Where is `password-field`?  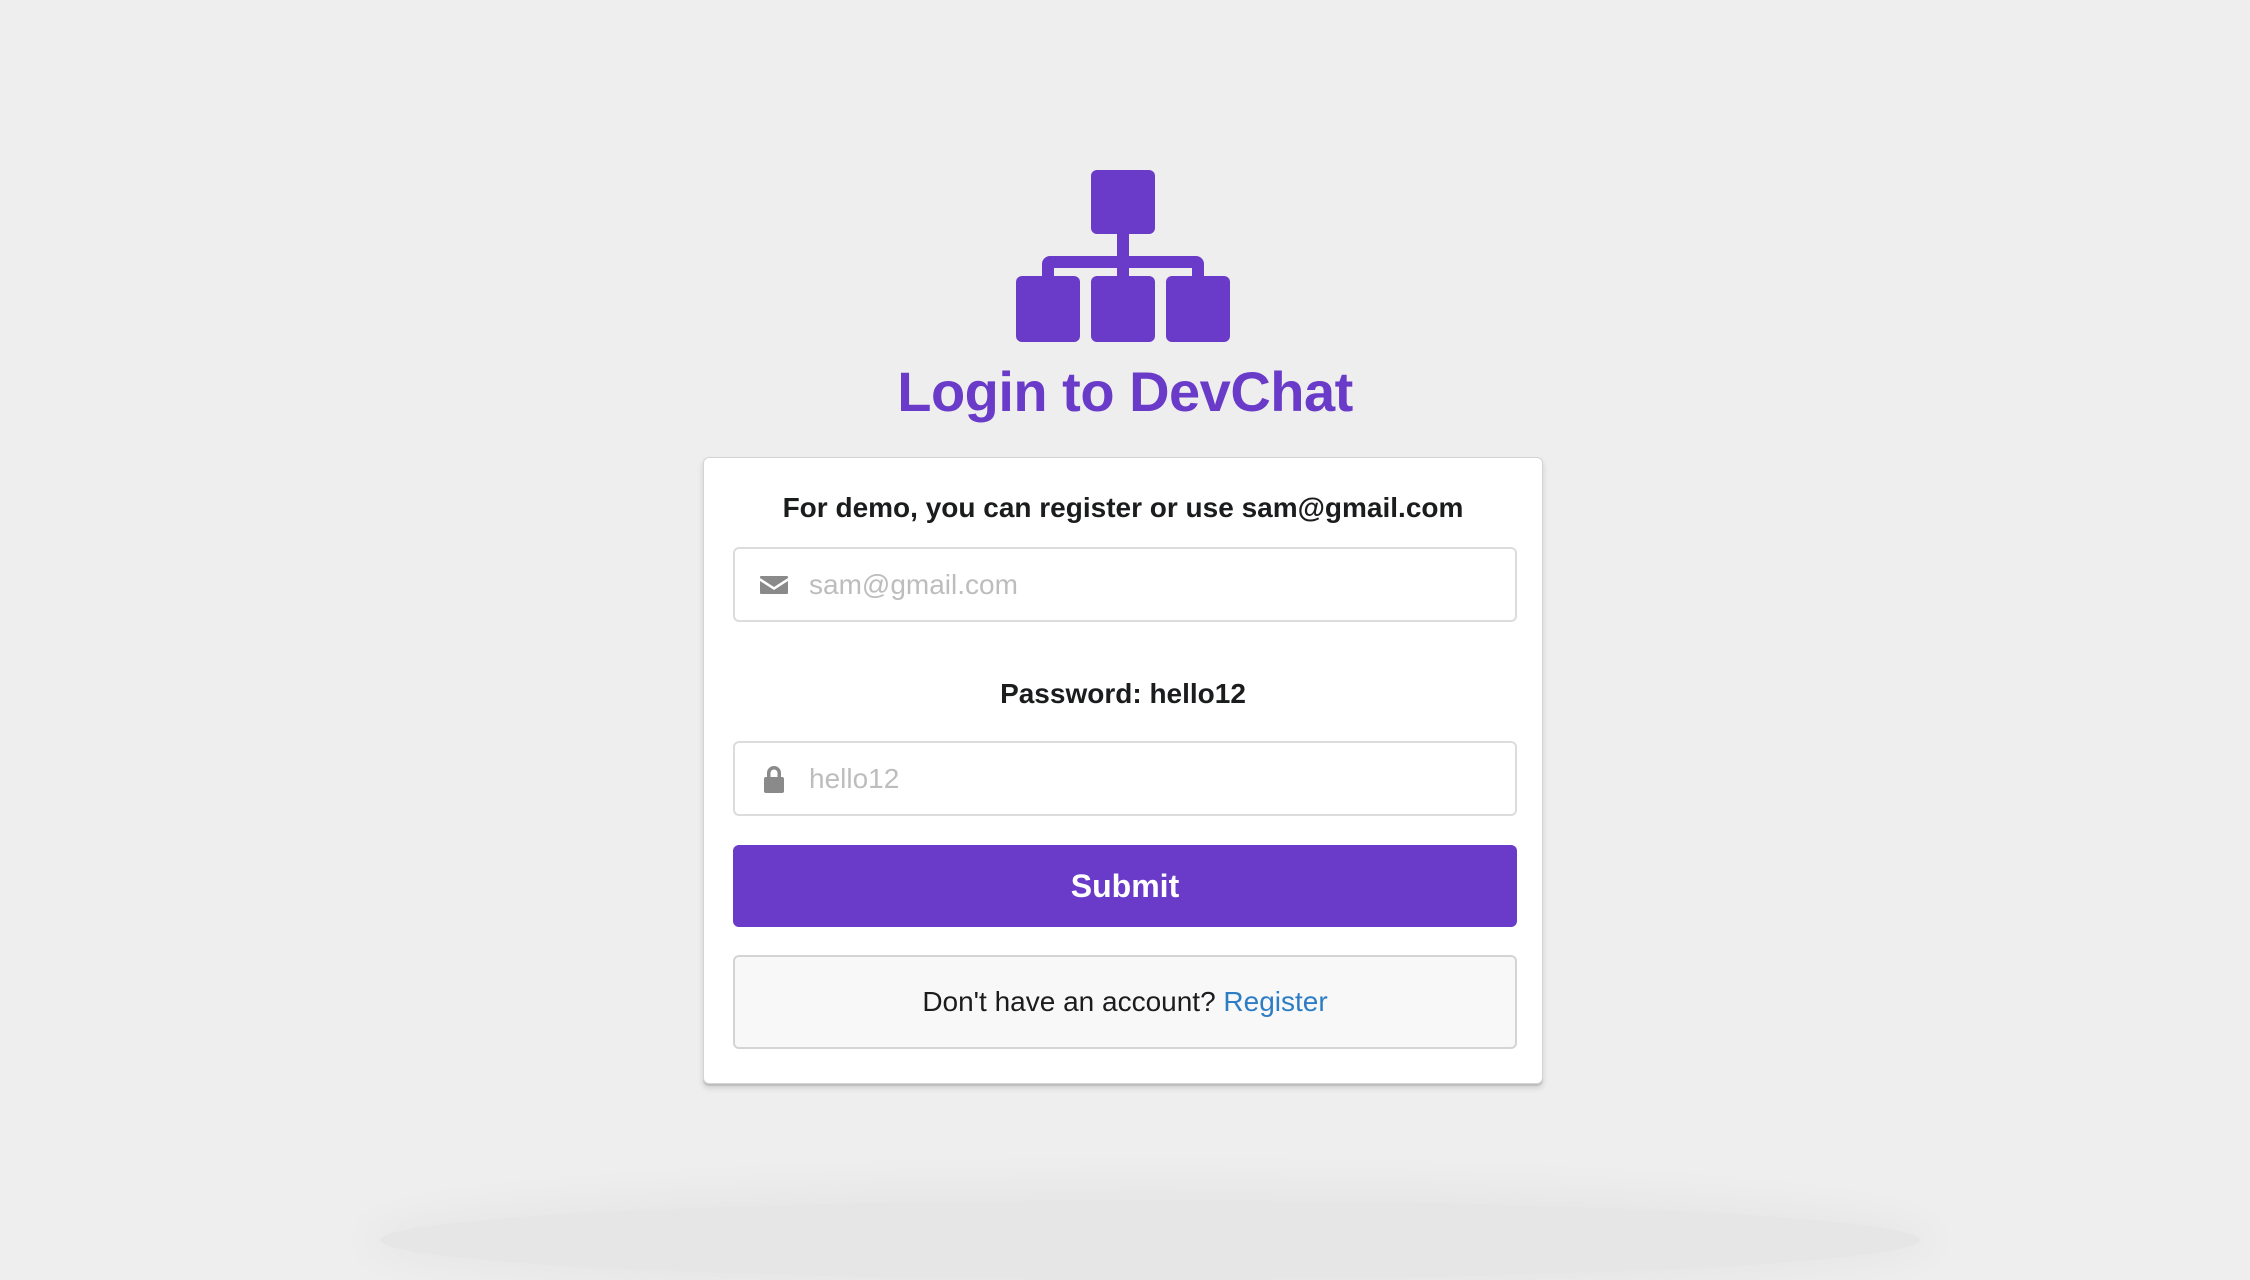 password-field is located at coordinates (1125, 778).